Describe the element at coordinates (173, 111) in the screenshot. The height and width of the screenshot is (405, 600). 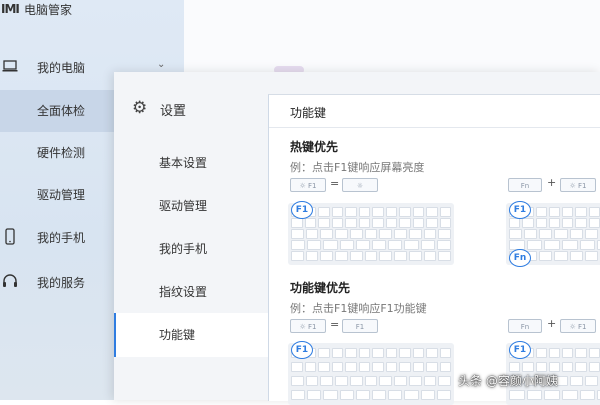
I see `settings-title: 设置` at that location.